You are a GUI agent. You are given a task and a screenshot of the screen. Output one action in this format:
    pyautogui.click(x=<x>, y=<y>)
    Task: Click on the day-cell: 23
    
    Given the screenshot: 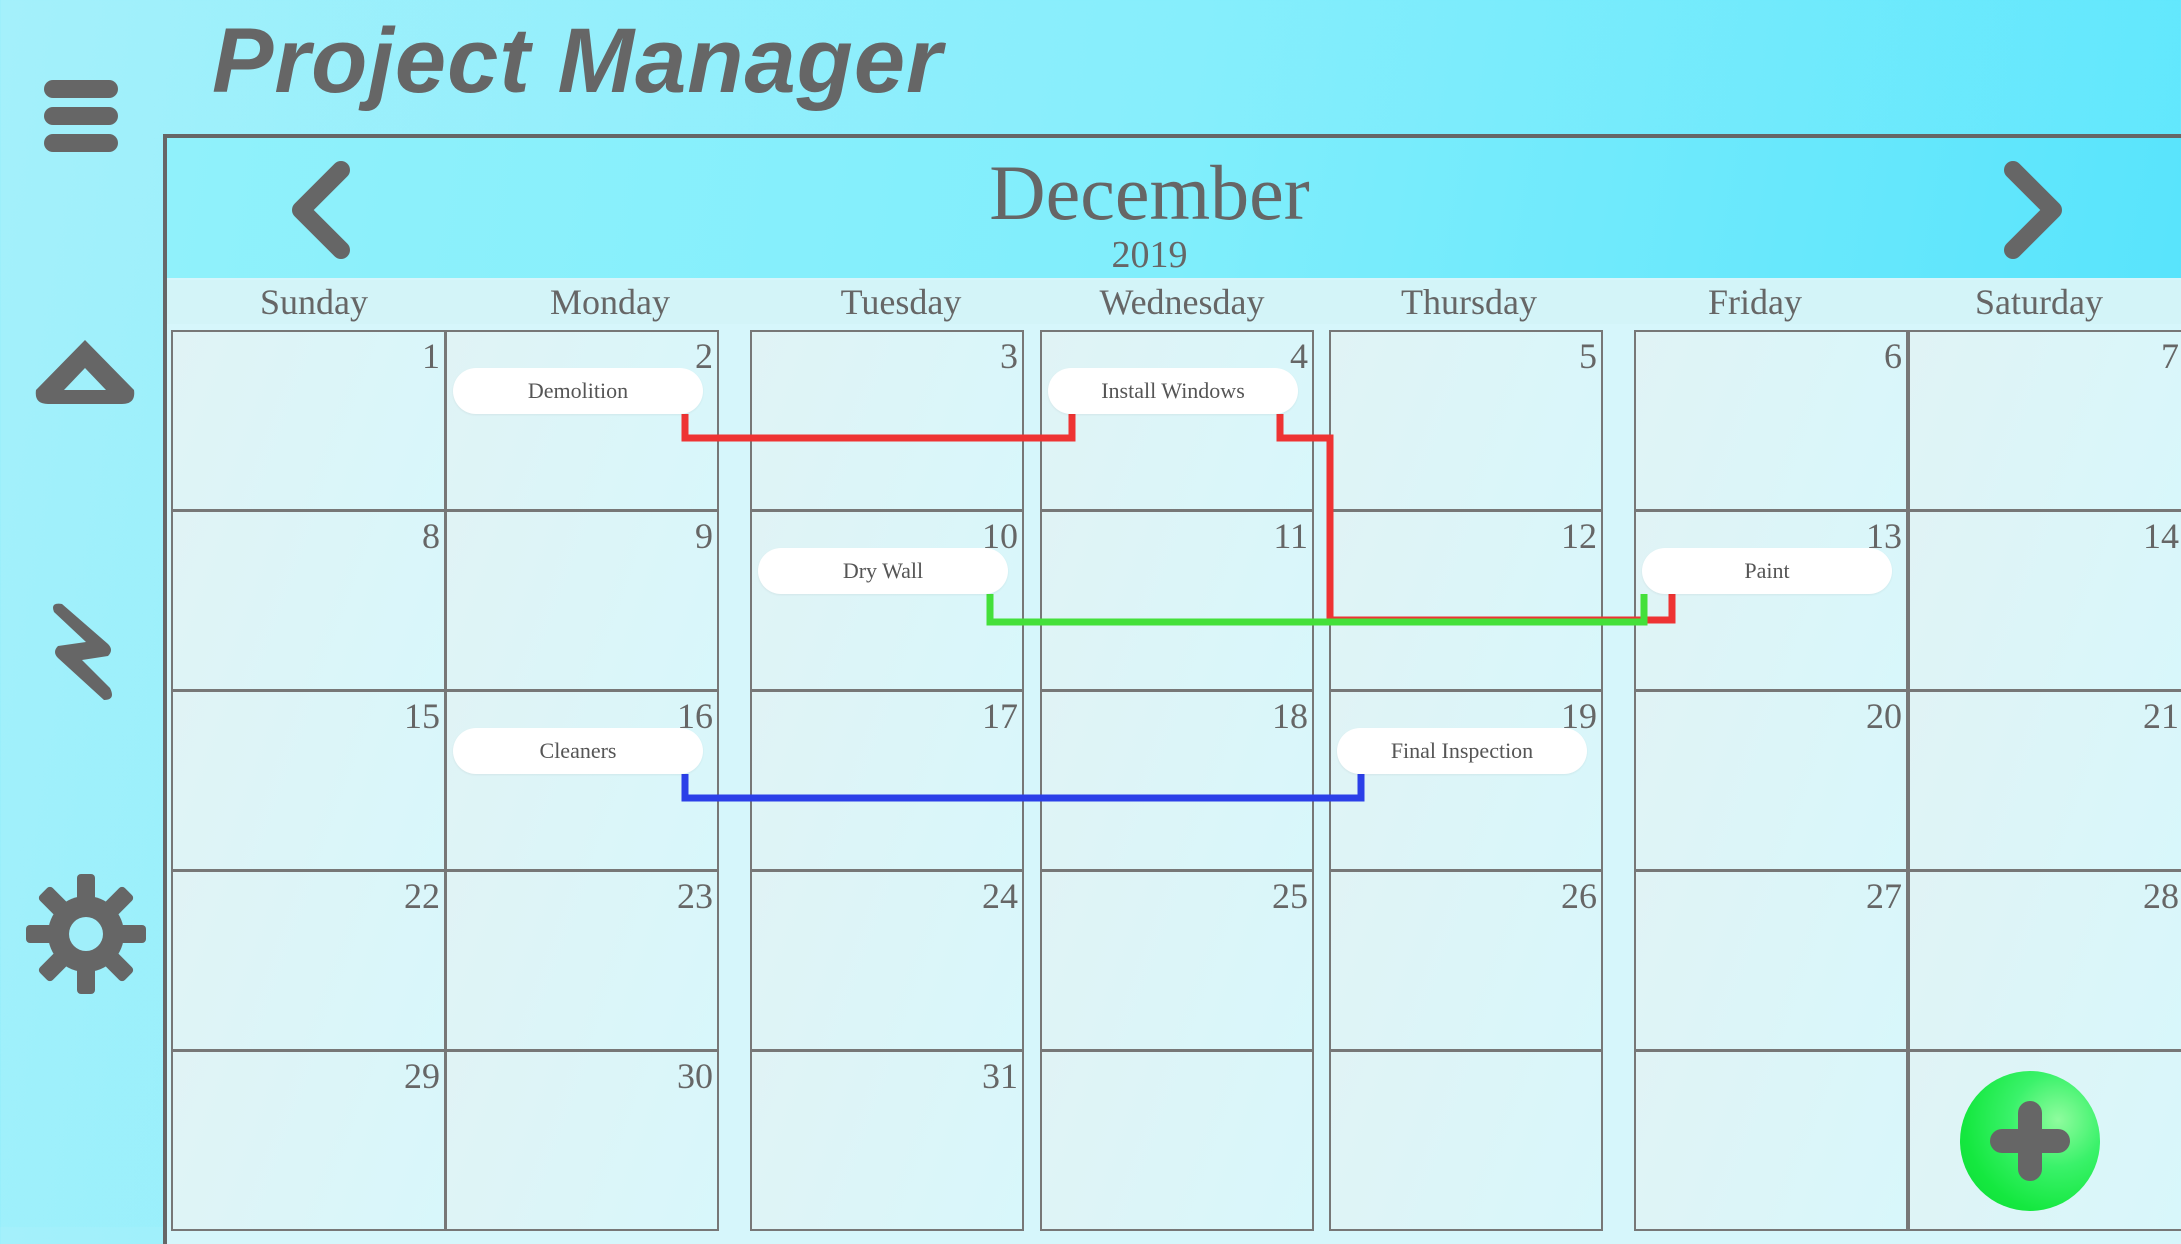 What is the action you would take?
    pyautogui.click(x=582, y=960)
    